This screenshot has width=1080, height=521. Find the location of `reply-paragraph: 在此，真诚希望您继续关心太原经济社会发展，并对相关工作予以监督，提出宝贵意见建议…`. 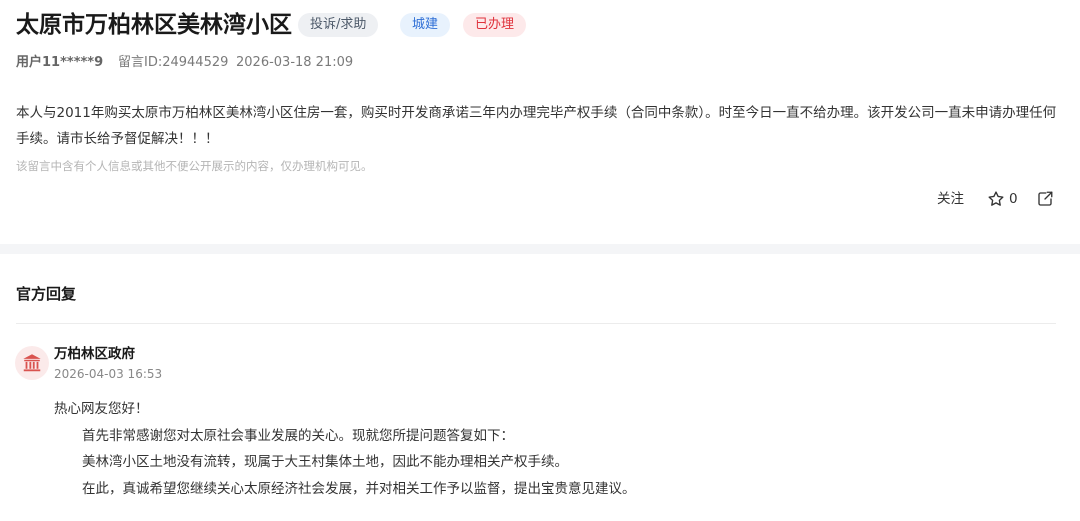

reply-paragraph: 在此，真诚希望您继续关心太原经济社会发展，并对相关工作予以监督，提出宝贵意见建议… is located at coordinates (359, 489).